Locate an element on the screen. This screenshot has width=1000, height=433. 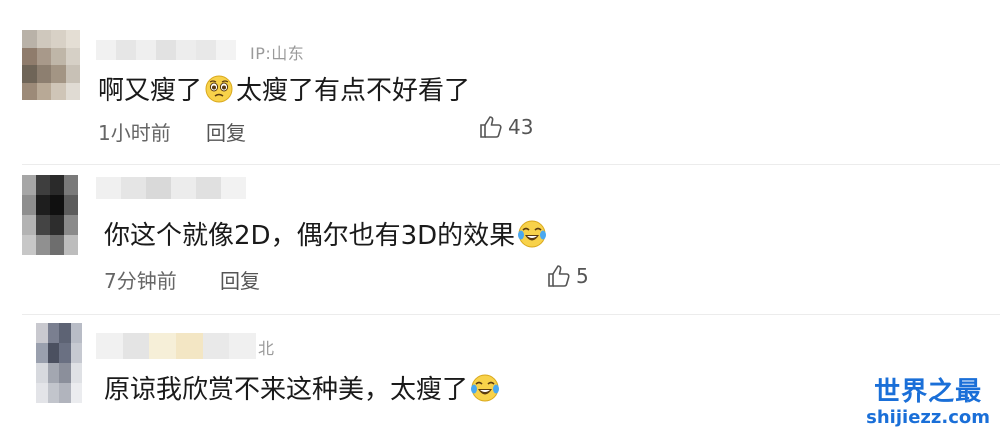
watermark-title: 世界之最 is located at coordinates (928, 392).